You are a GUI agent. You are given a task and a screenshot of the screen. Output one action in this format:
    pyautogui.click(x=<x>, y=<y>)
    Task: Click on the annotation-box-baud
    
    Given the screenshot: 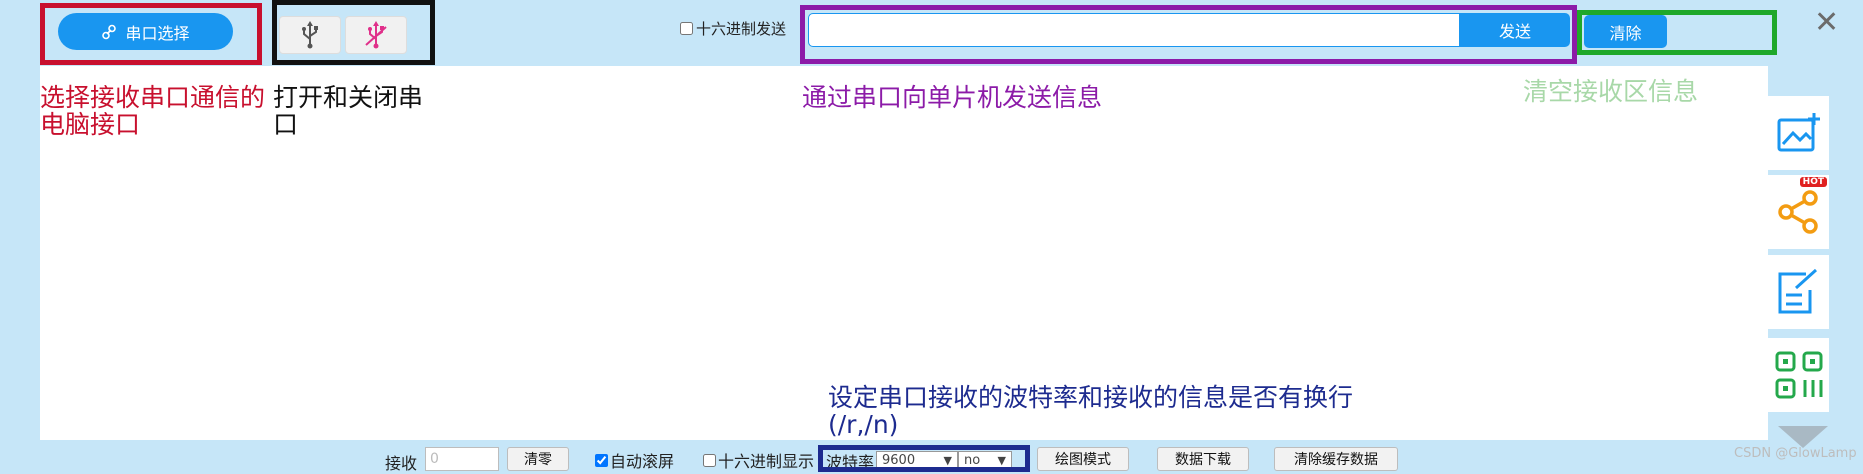 What is the action you would take?
    pyautogui.click(x=924, y=458)
    